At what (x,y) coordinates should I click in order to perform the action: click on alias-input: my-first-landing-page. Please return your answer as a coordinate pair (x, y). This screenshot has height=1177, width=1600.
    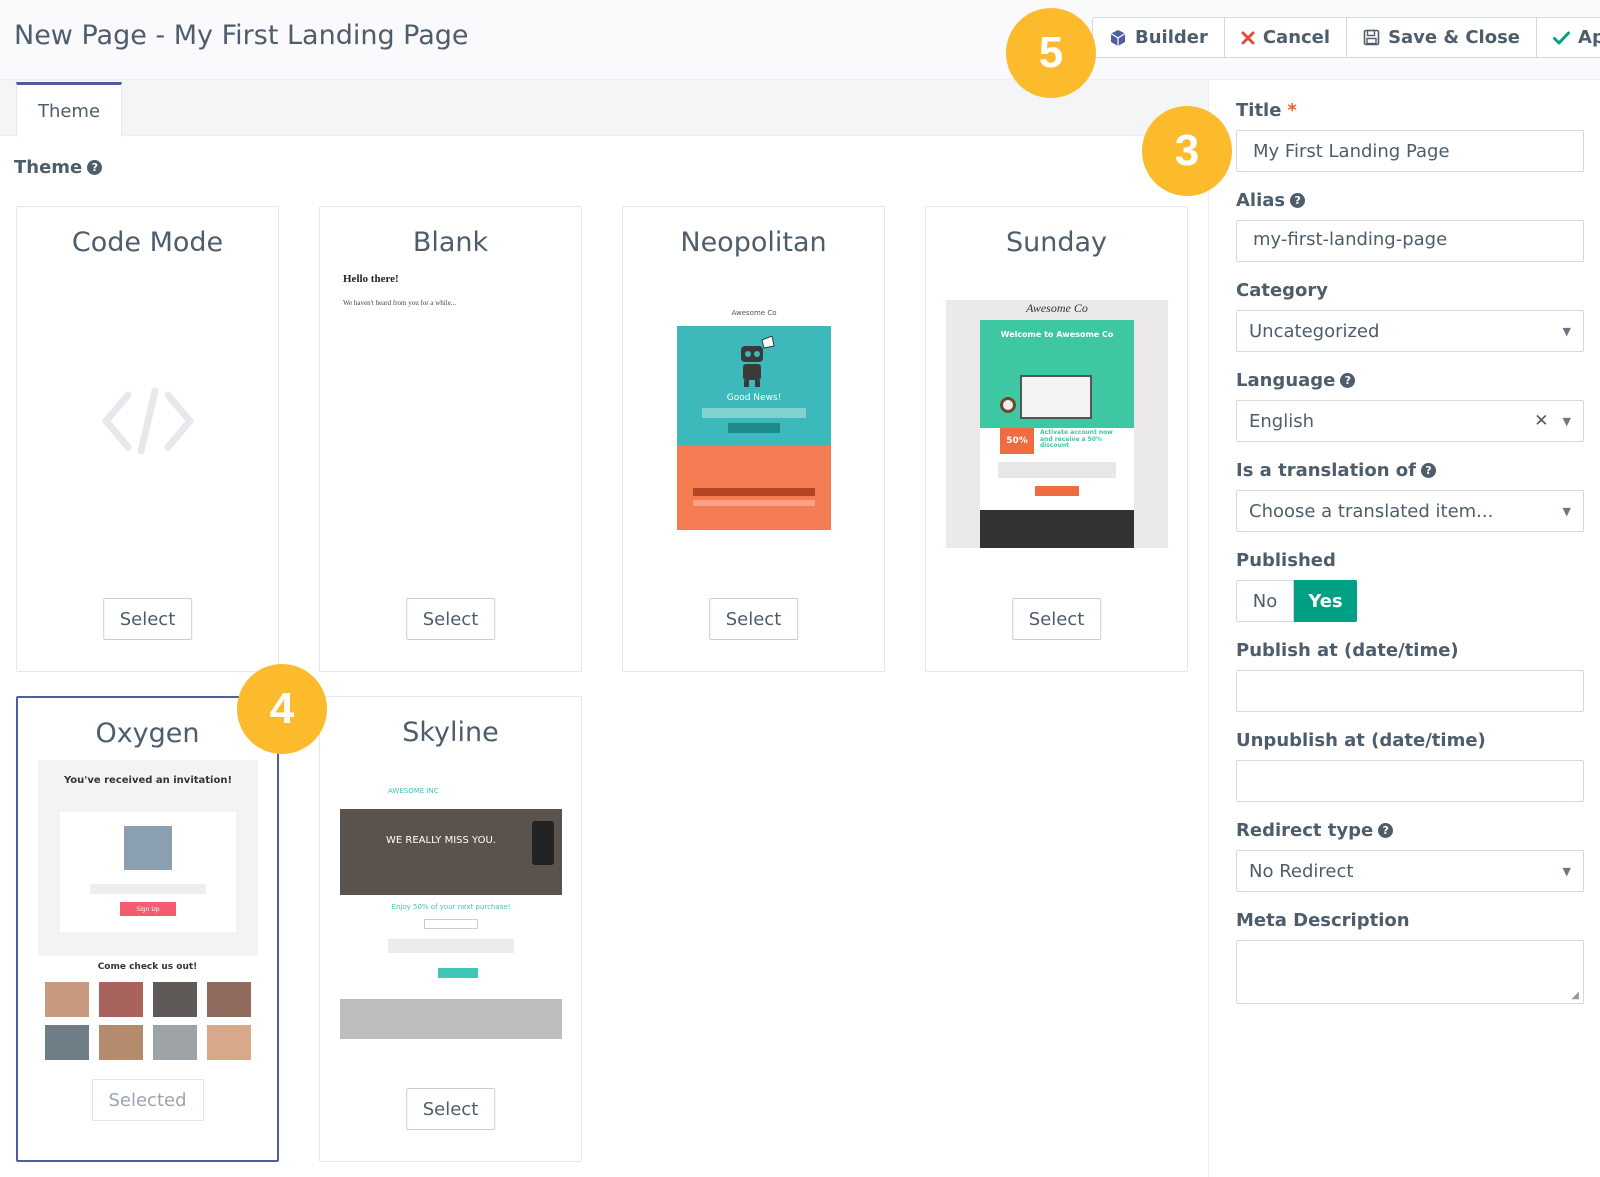
    Looking at the image, I should click on (1410, 241).